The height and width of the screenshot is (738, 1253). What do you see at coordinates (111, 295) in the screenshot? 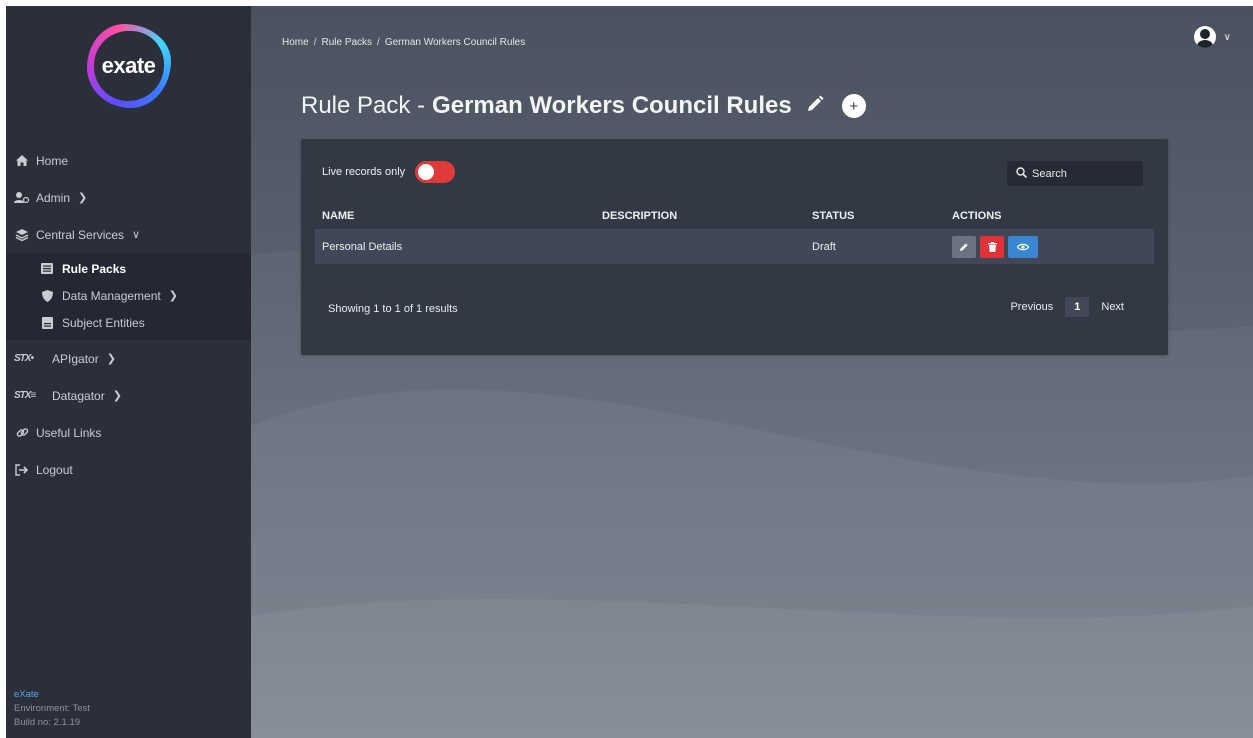
I see `sidebar-item-label: Data Management` at bounding box center [111, 295].